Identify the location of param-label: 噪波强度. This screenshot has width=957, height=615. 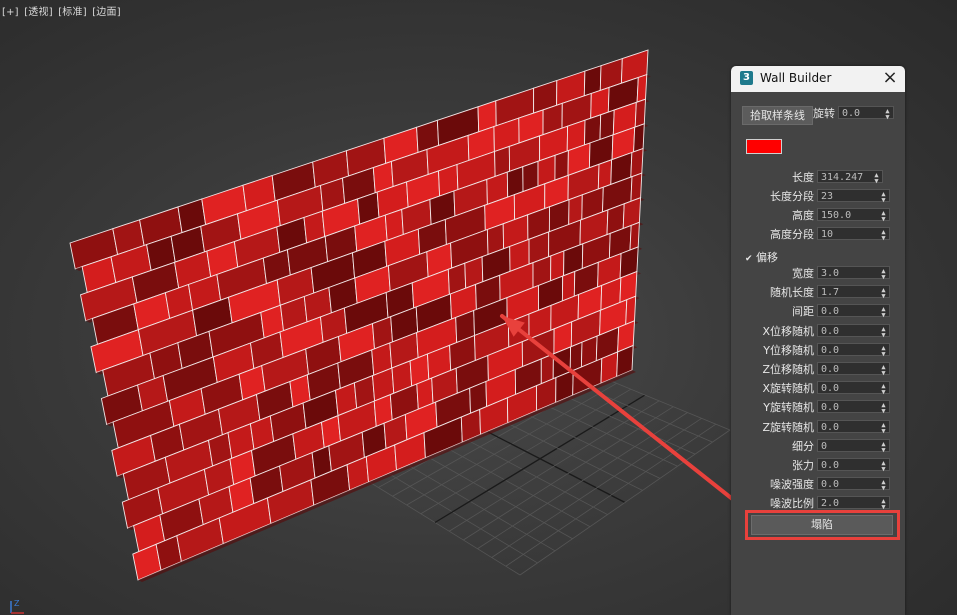
(792, 485).